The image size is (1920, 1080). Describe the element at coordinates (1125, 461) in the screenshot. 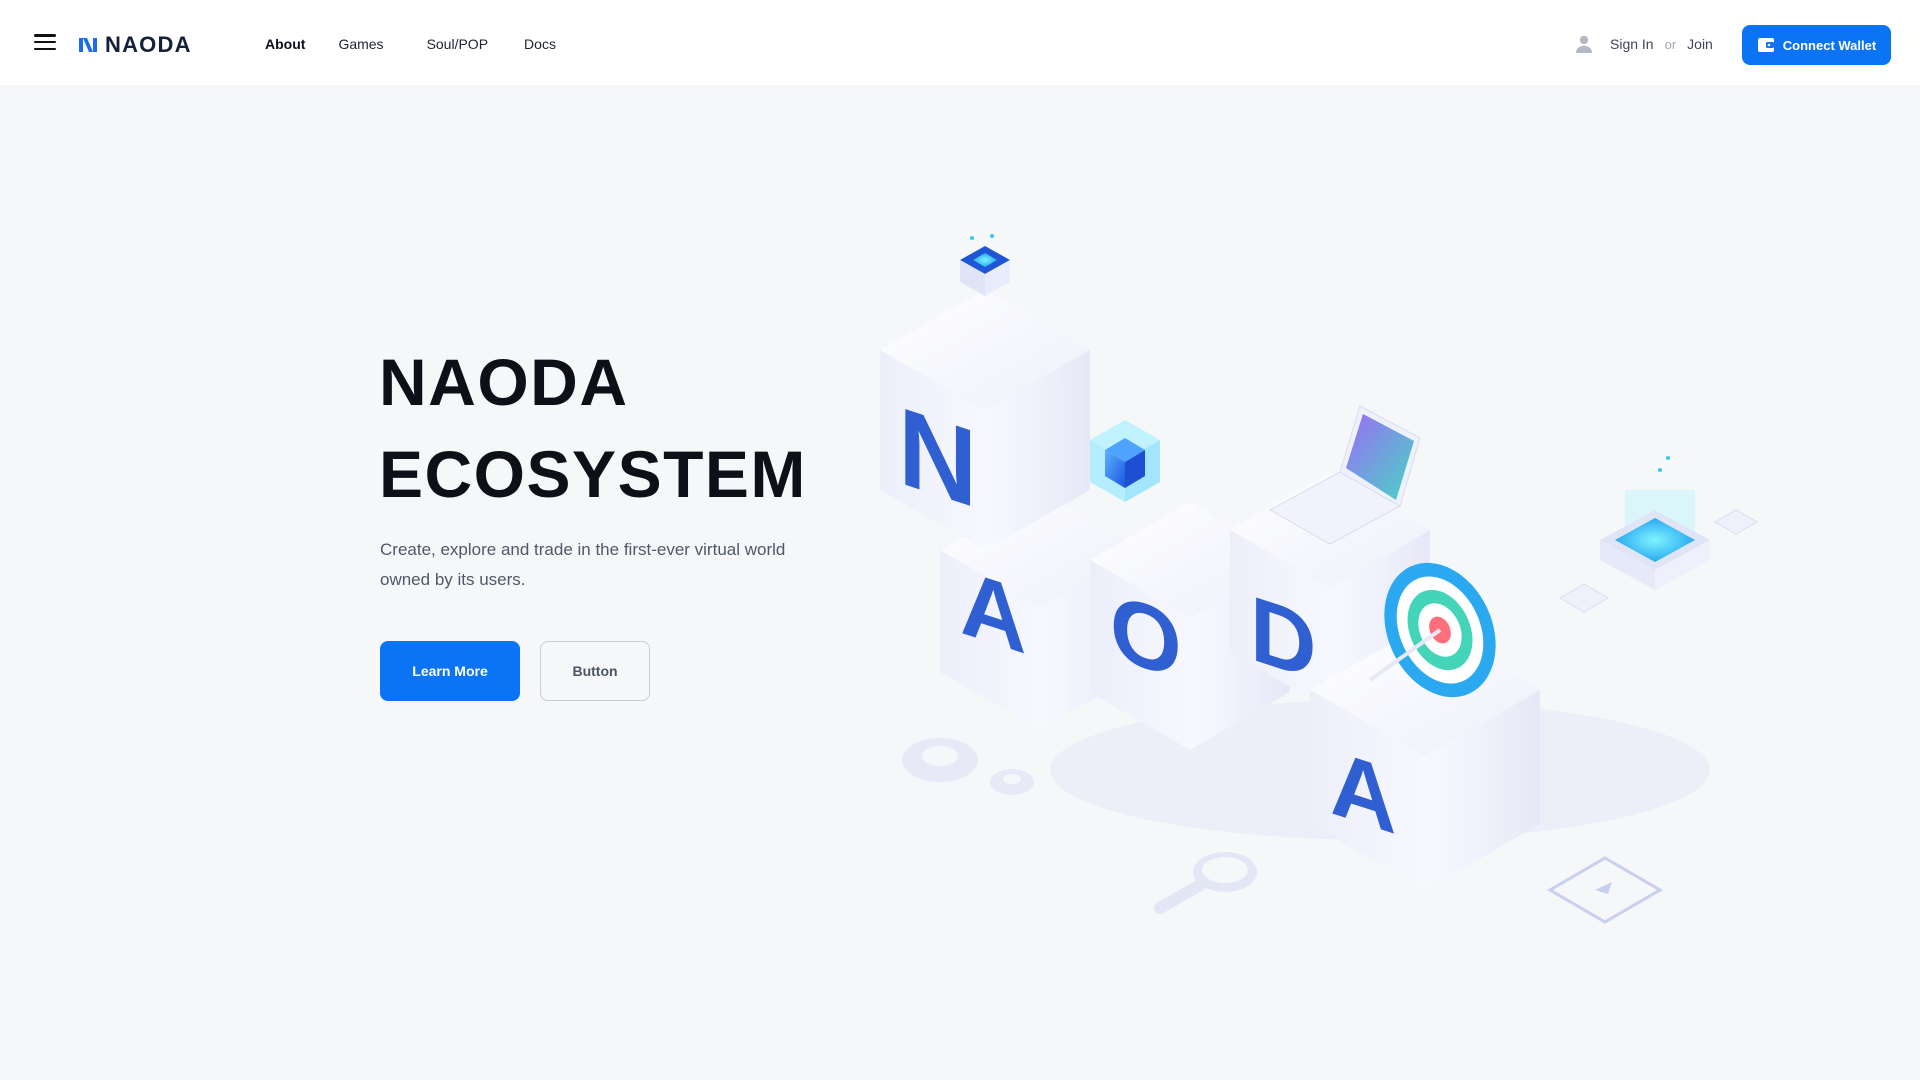

I see `blue-cube-icon` at that location.